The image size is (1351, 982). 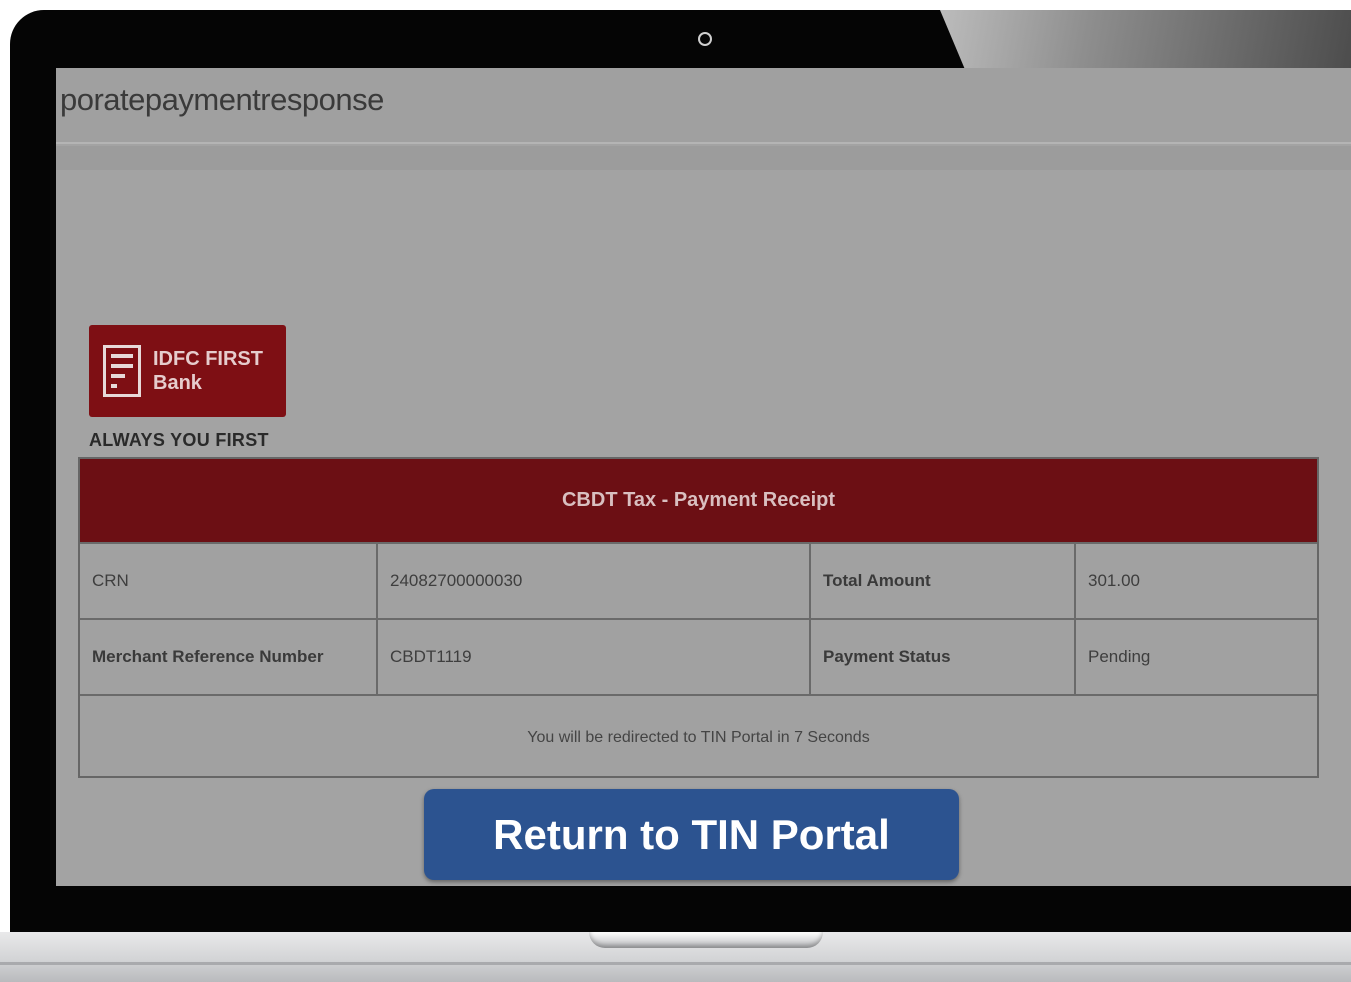 I want to click on crn-value: 24082700000030, so click(x=594, y=581).